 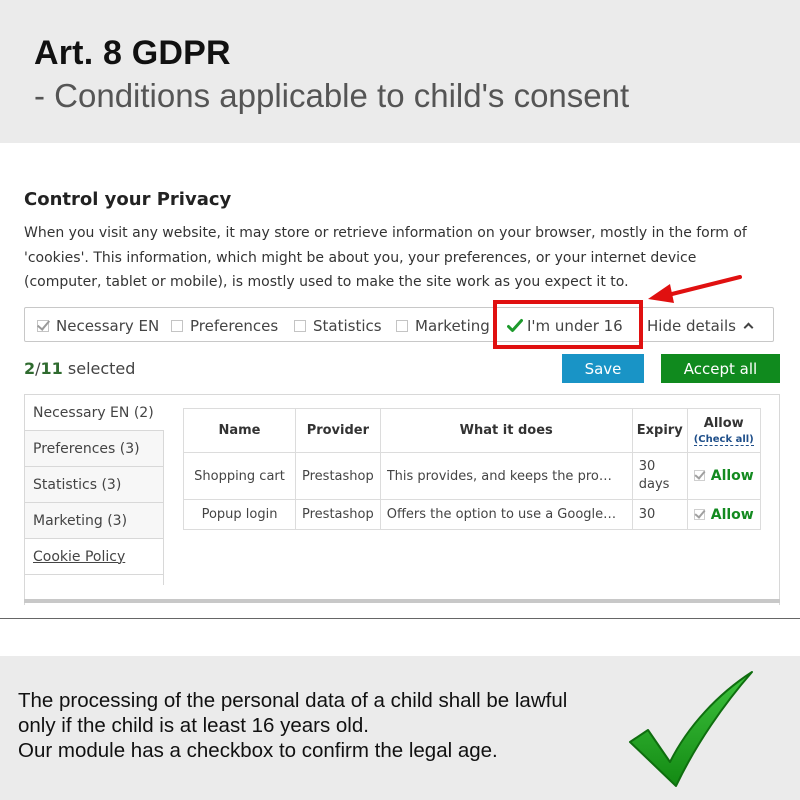 What do you see at coordinates (659, 514) in the screenshot?
I see `cell-expiry: 30` at bounding box center [659, 514].